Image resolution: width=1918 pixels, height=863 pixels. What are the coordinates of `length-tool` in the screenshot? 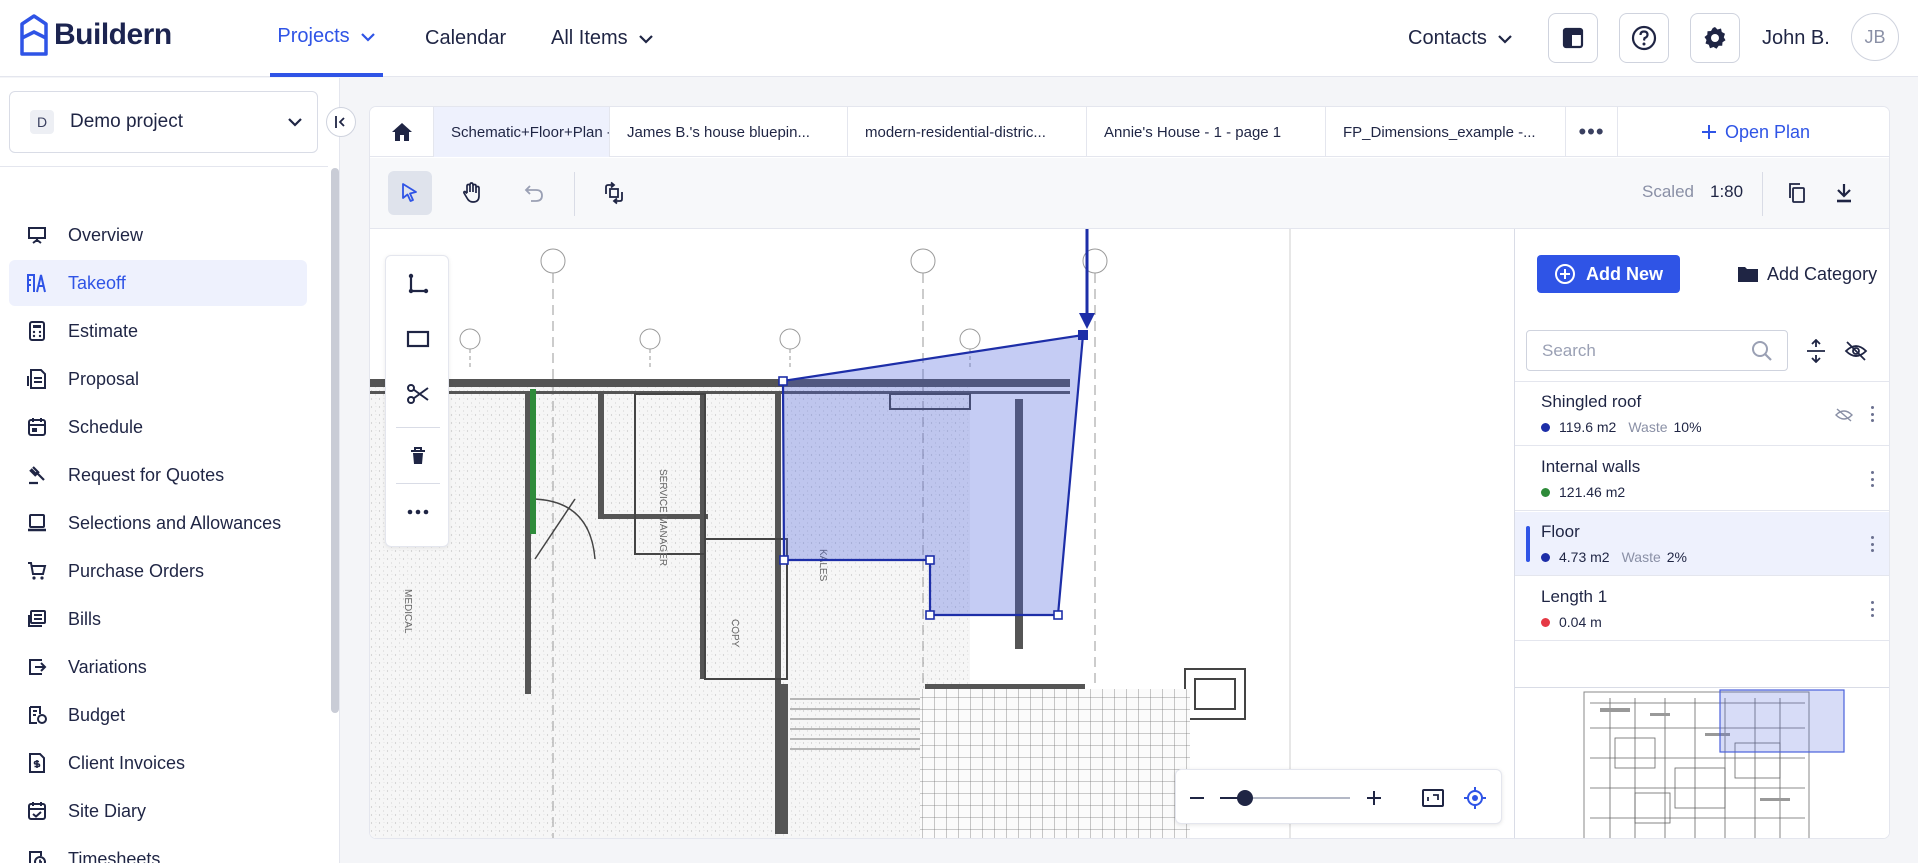 It's located at (418, 284).